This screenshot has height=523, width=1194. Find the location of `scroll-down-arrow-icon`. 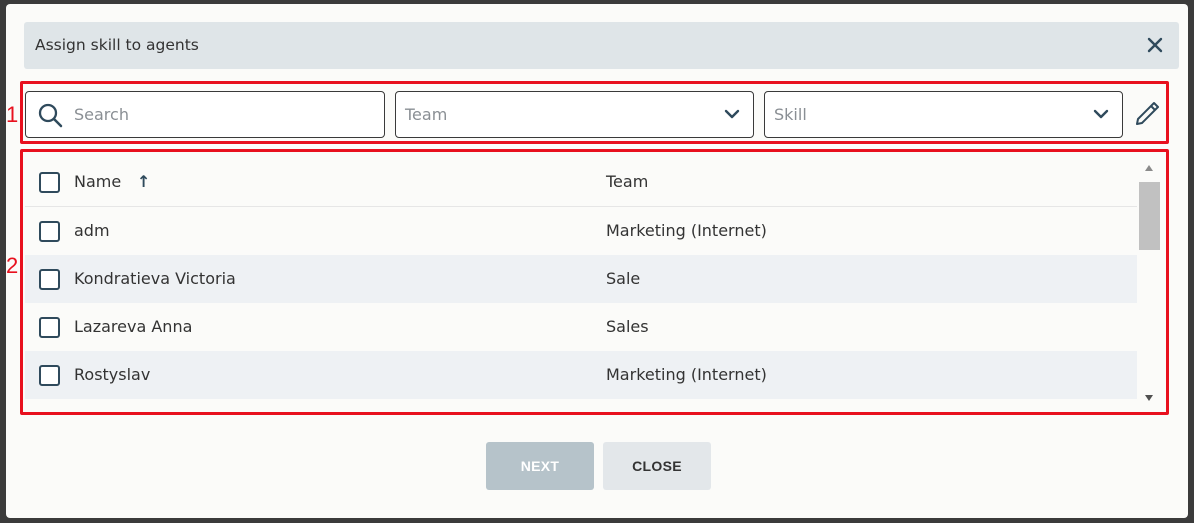

scroll-down-arrow-icon is located at coordinates (1149, 398).